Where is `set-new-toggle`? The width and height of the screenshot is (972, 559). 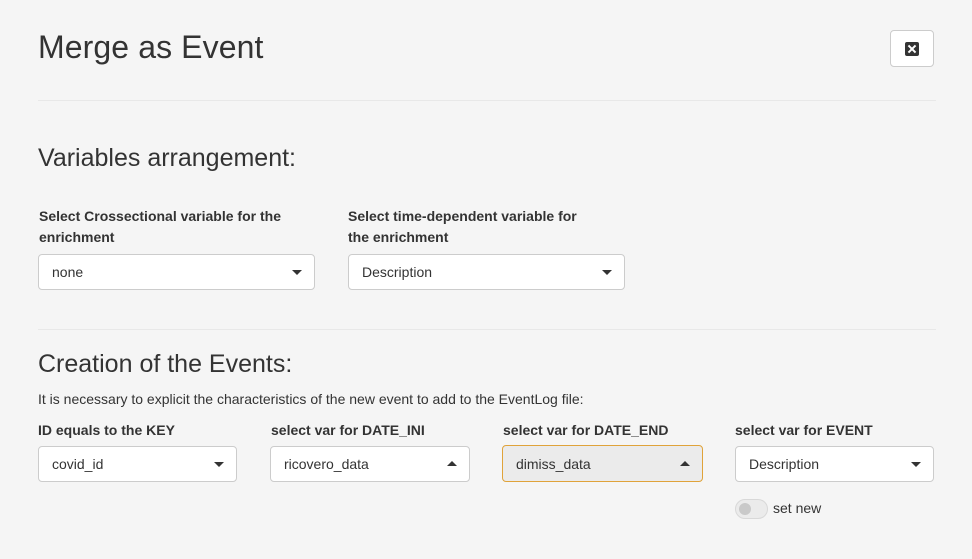
set-new-toggle is located at coordinates (751, 509).